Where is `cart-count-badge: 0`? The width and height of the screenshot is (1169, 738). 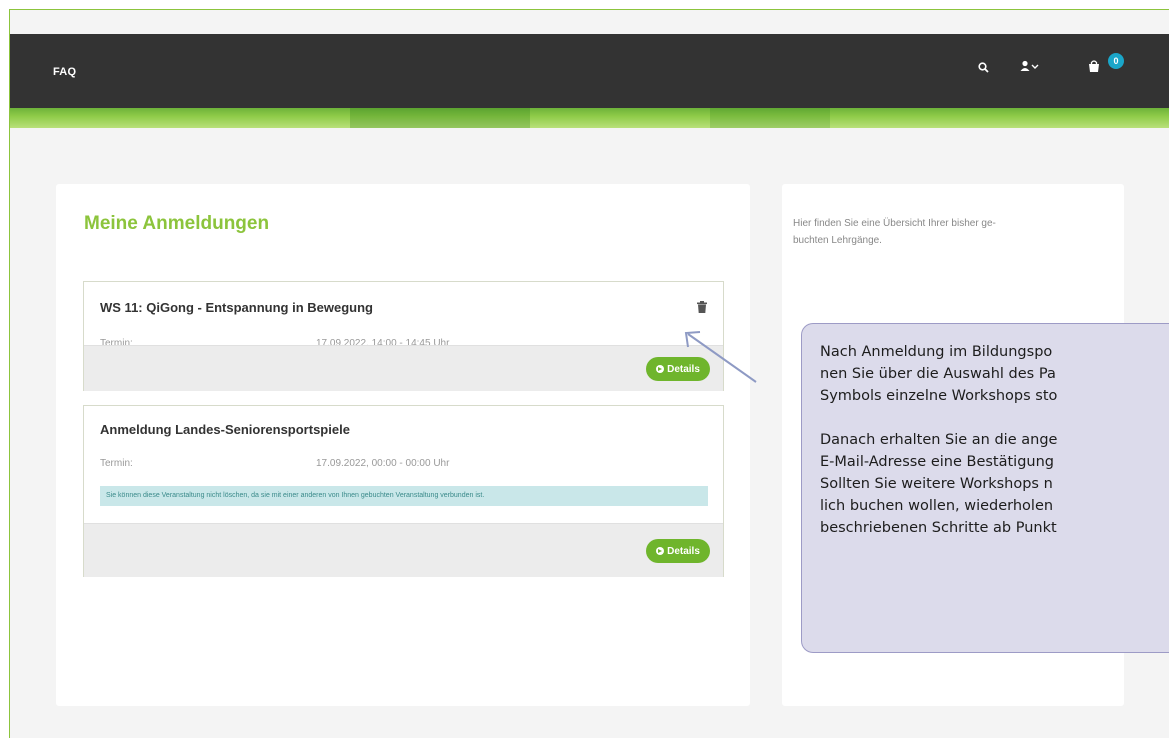 cart-count-badge: 0 is located at coordinates (1116, 61).